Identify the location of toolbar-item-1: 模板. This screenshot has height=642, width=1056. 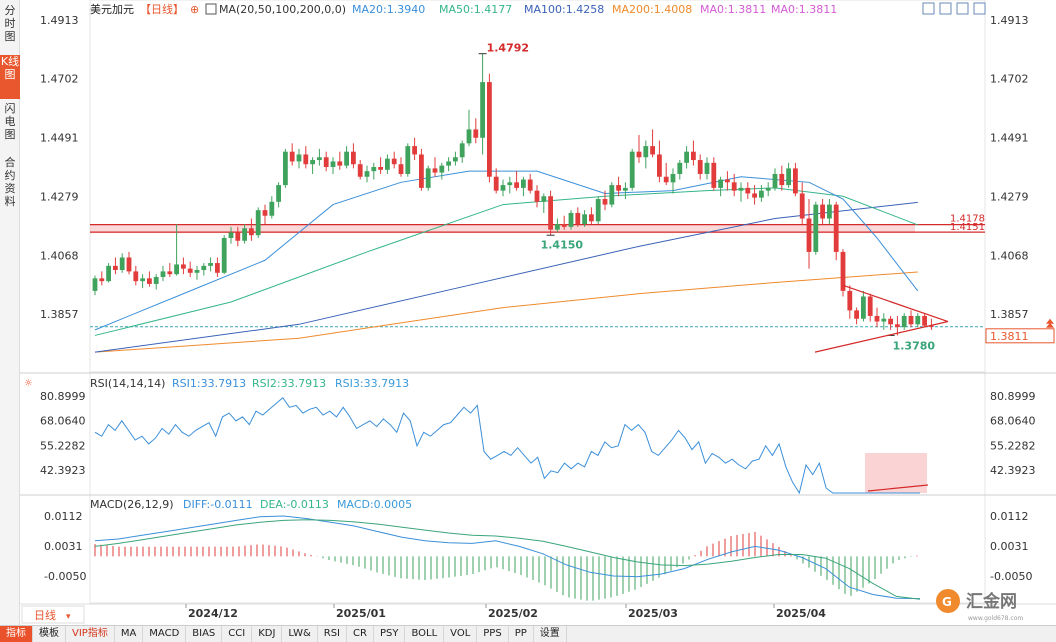
(49, 634).